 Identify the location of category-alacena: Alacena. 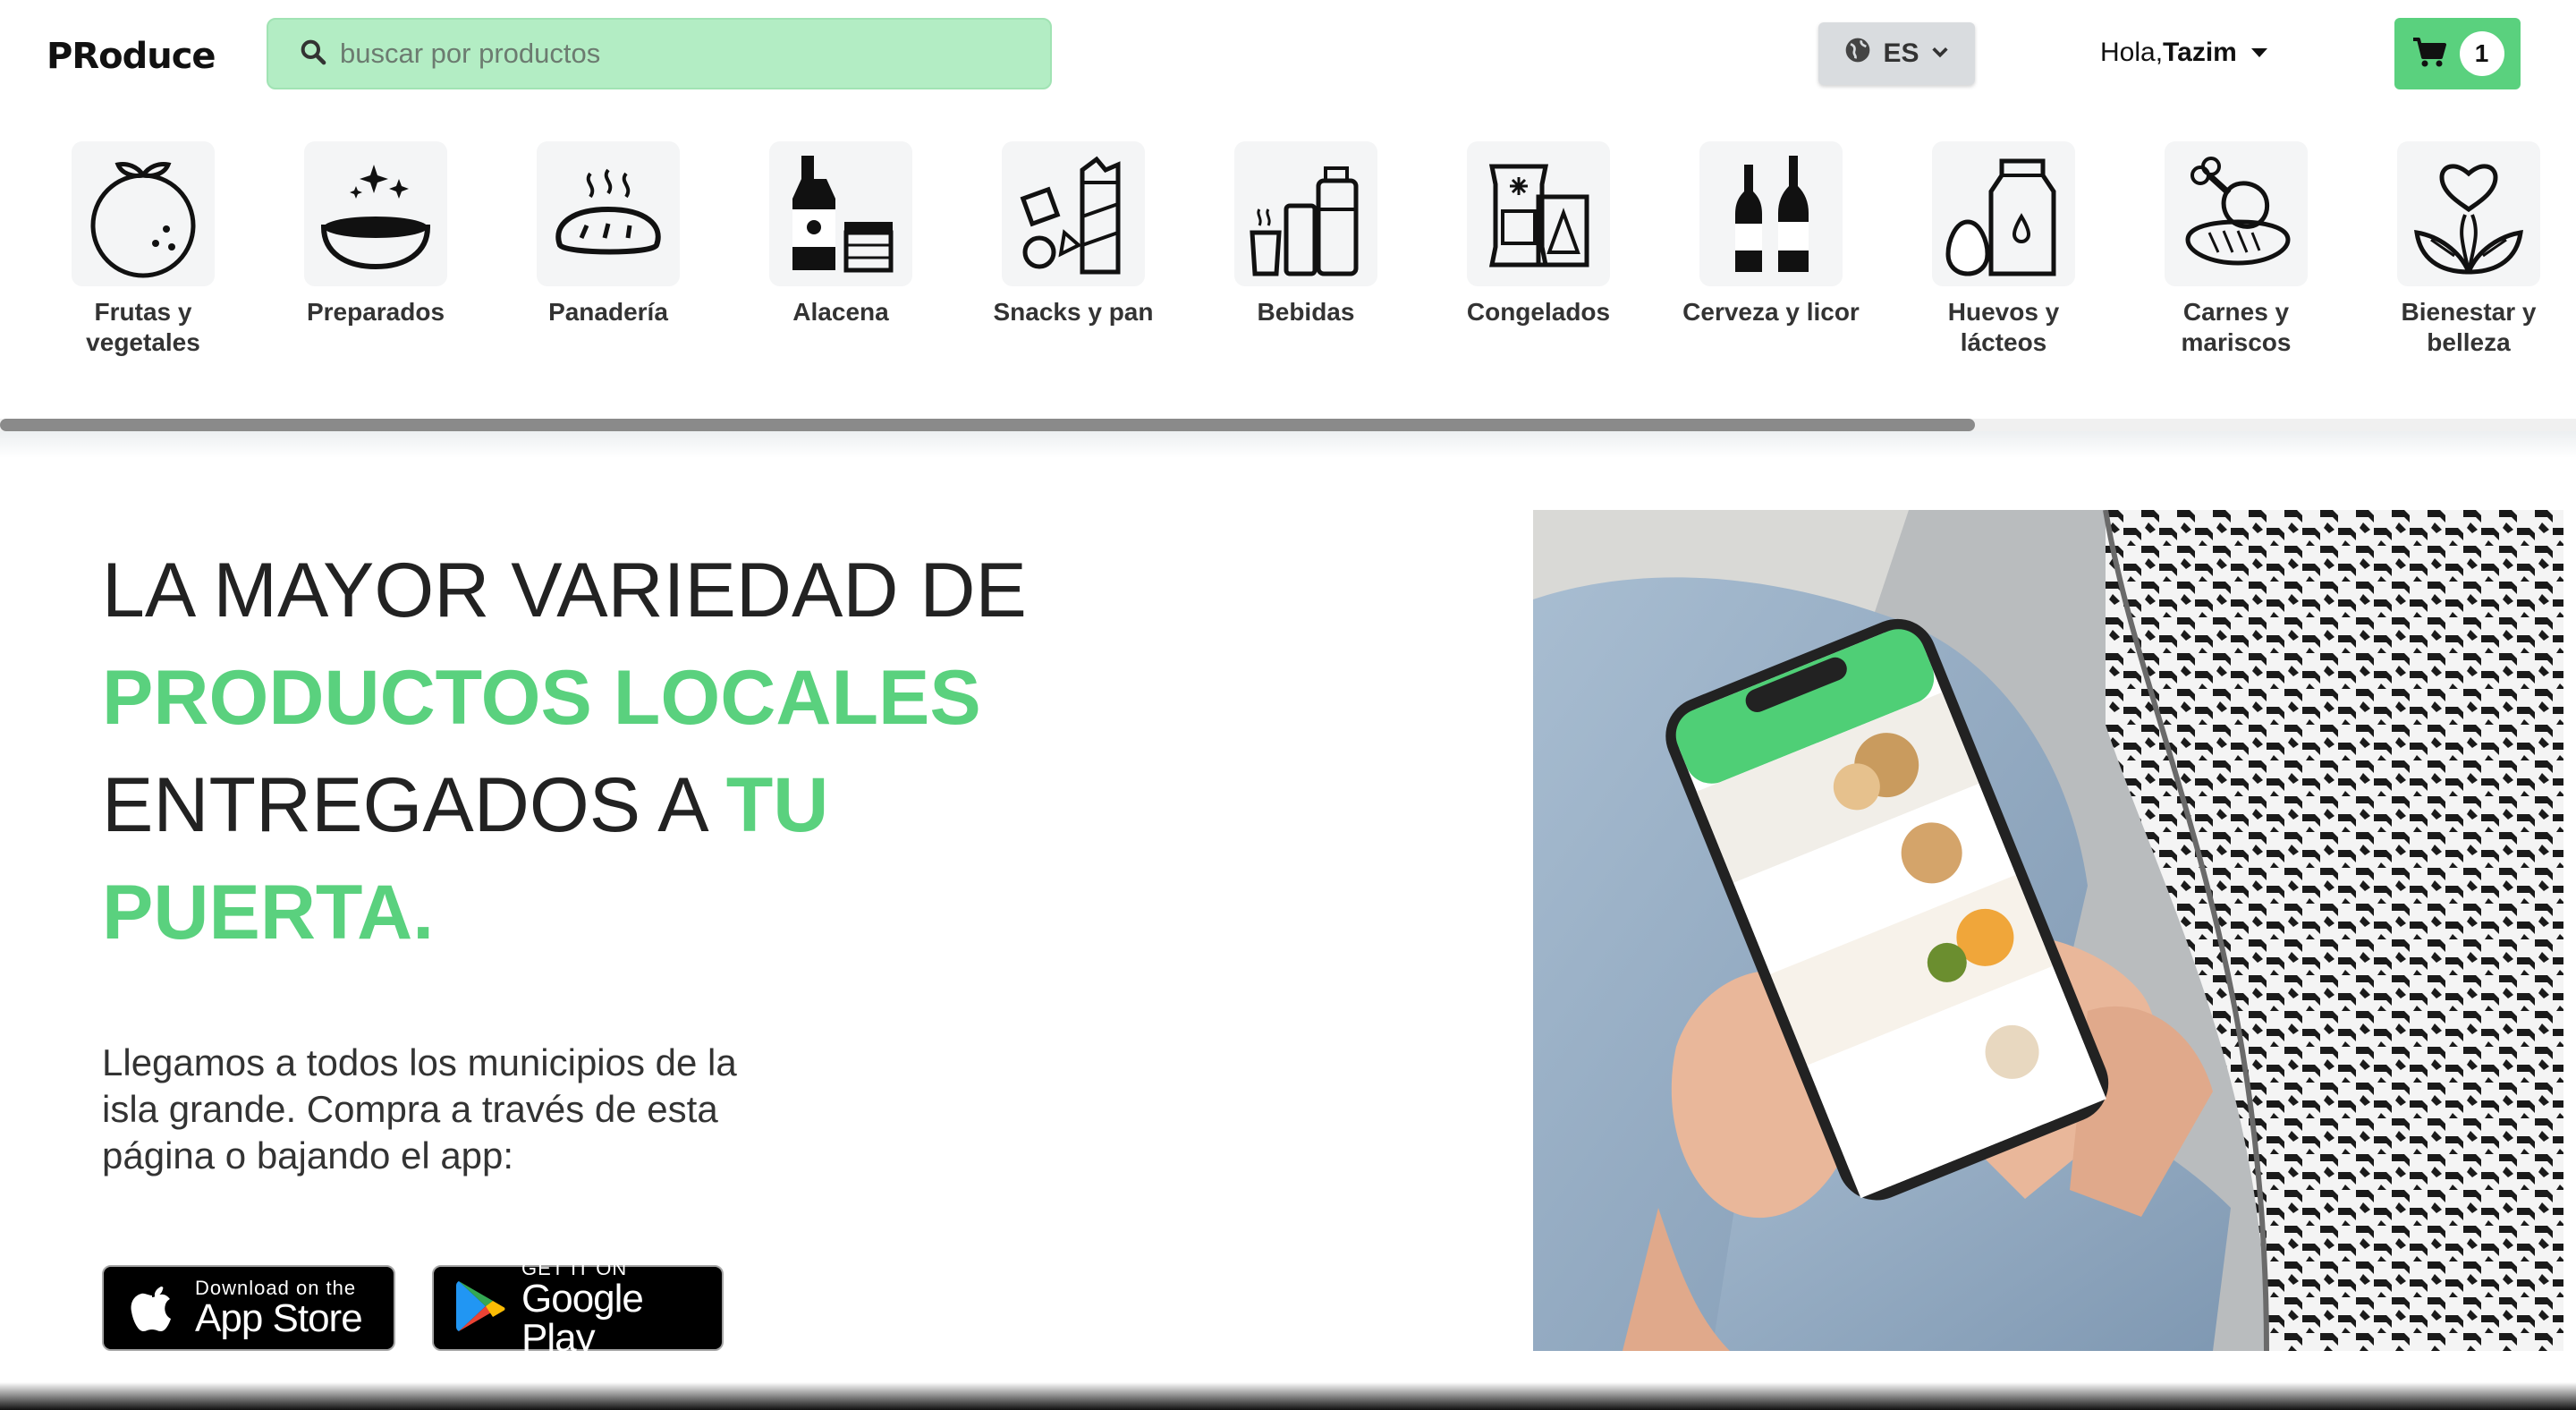
(840, 234).